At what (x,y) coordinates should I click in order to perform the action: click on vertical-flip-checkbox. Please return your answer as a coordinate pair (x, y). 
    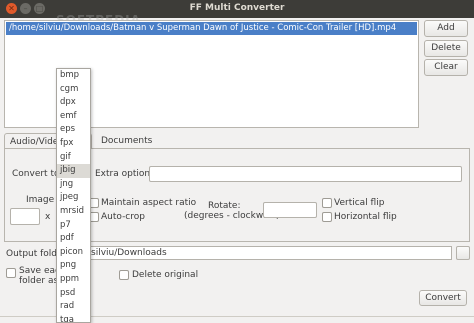
    Looking at the image, I should click on (327, 203).